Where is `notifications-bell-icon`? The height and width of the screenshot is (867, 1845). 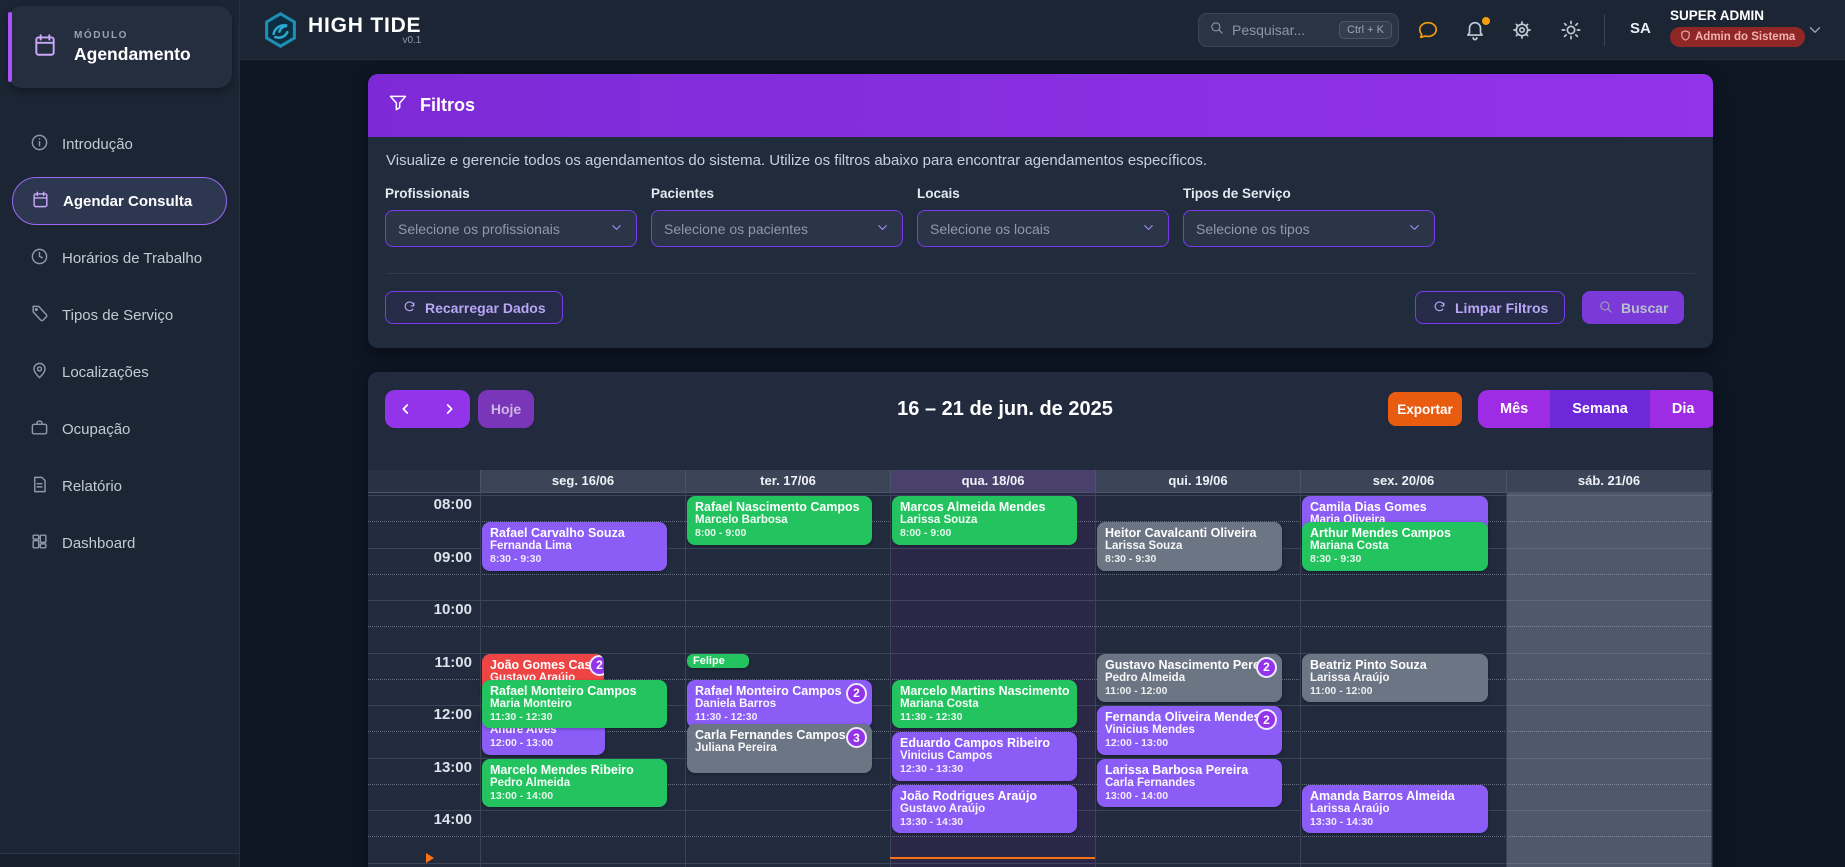
notifications-bell-icon is located at coordinates (1477, 30).